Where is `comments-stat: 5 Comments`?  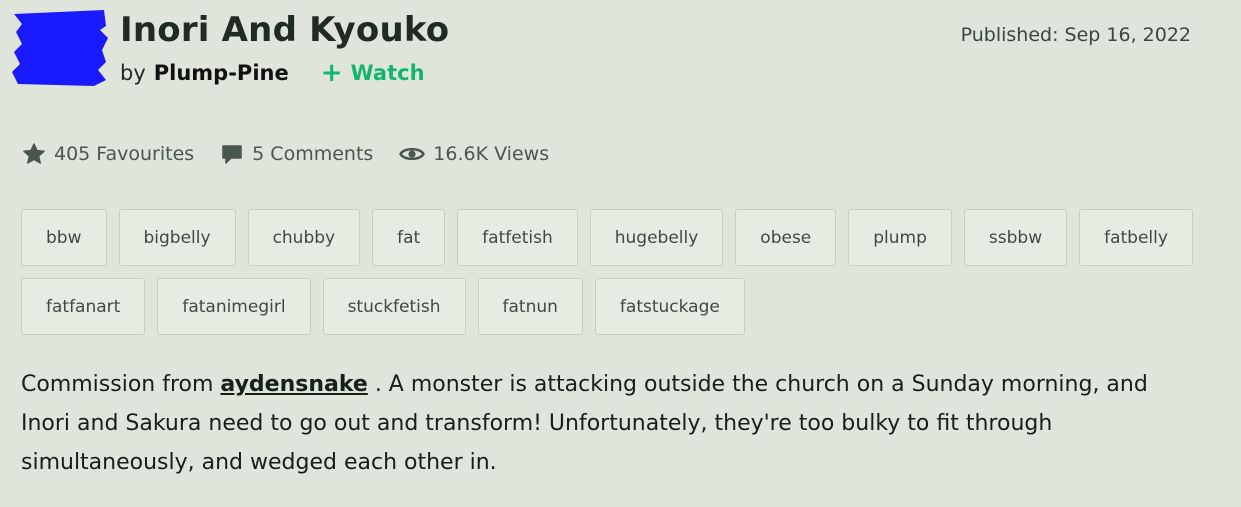 comments-stat: 5 Comments is located at coordinates (296, 154).